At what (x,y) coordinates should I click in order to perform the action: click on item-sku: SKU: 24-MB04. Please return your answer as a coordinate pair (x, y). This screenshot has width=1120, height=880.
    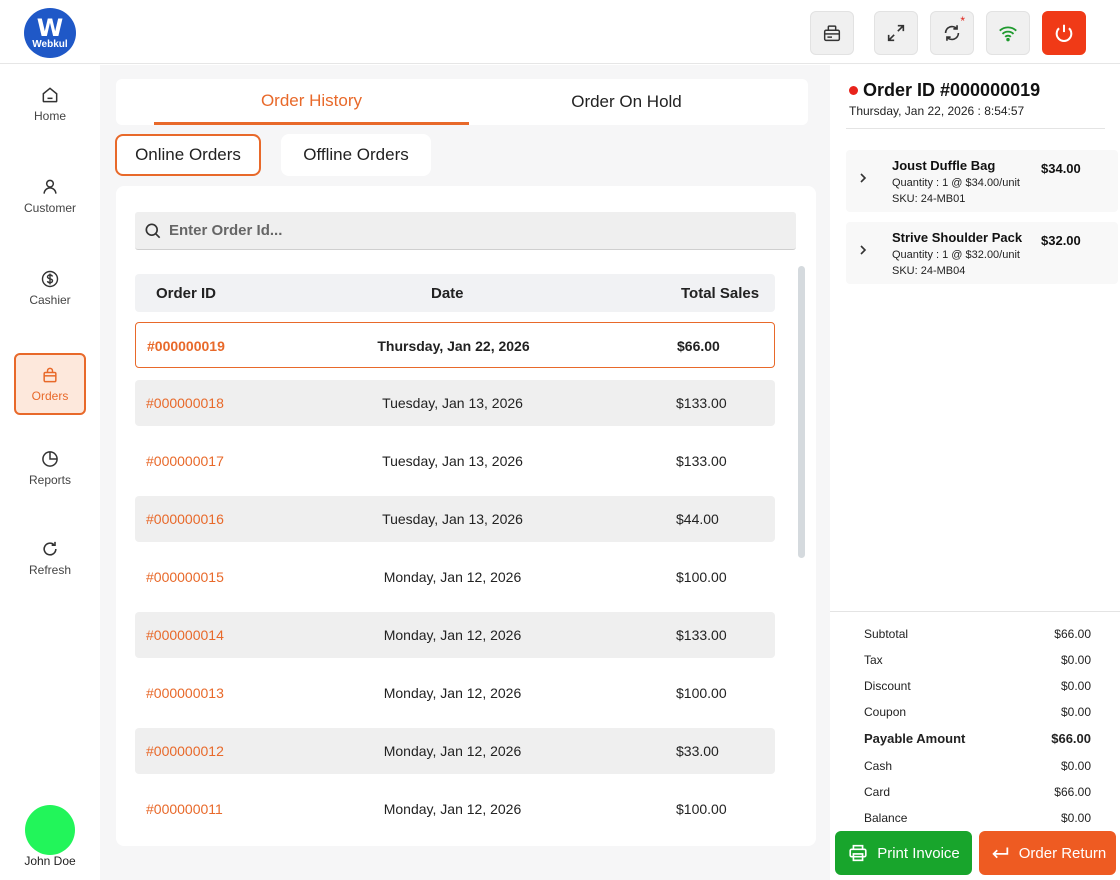
    Looking at the image, I should click on (929, 271).